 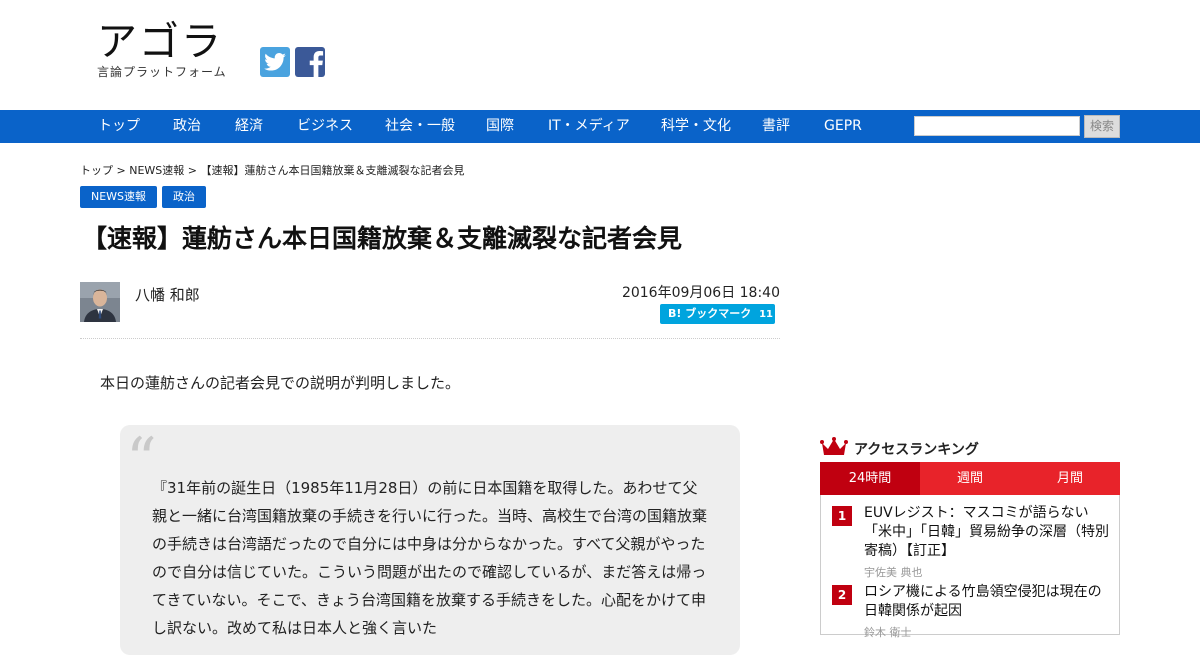 I want to click on tab-weekly: 週間, so click(x=970, y=478).